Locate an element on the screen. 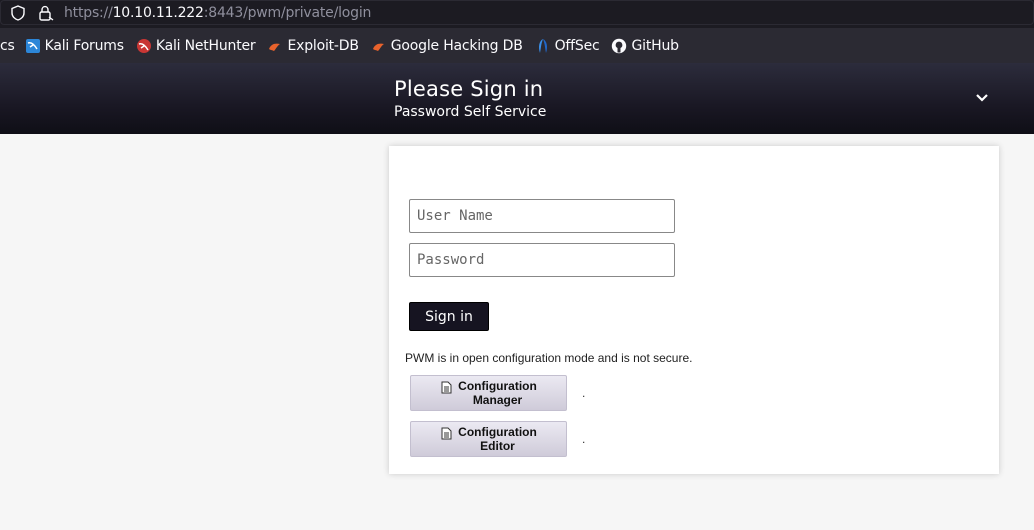 The height and width of the screenshot is (530, 1034). page-subtitle: Password Self Service is located at coordinates (470, 112).